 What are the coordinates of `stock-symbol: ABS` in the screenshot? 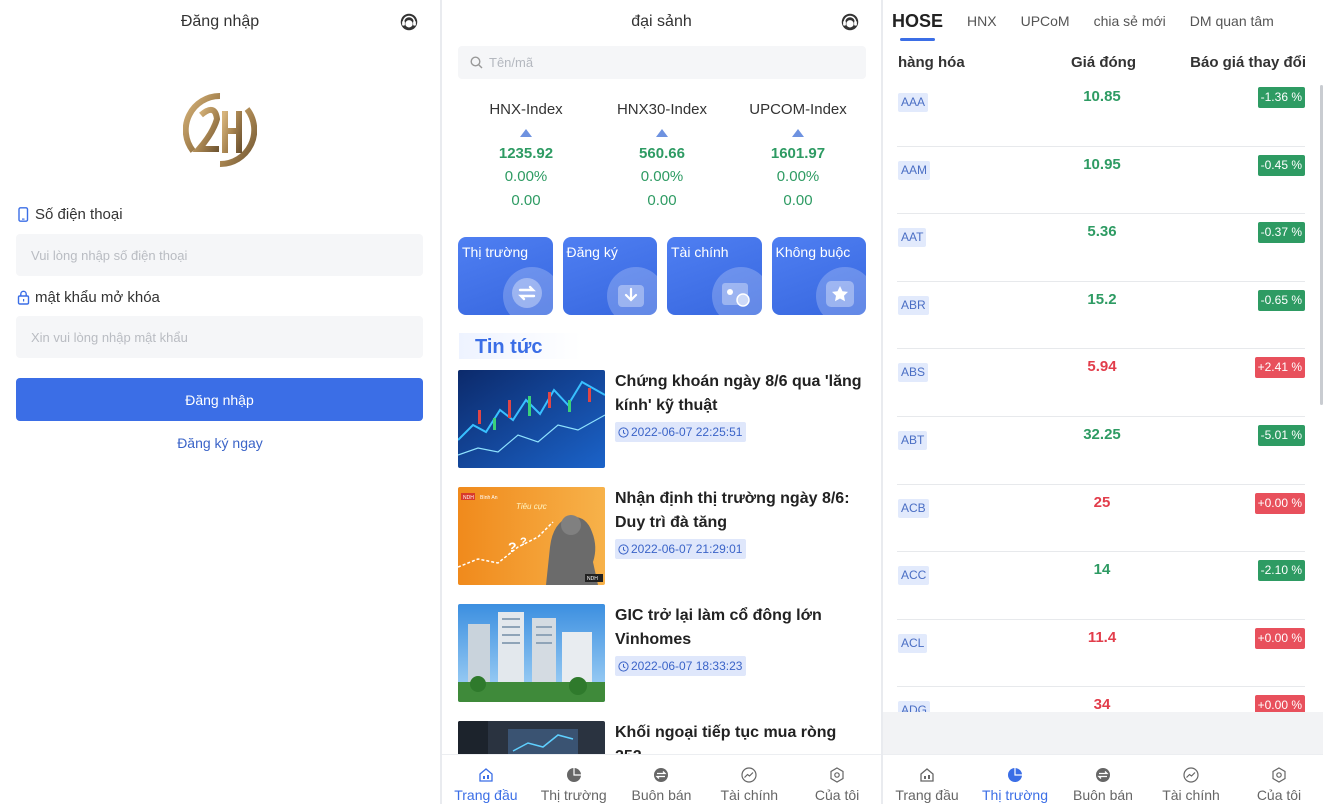 It's located at (913, 373).